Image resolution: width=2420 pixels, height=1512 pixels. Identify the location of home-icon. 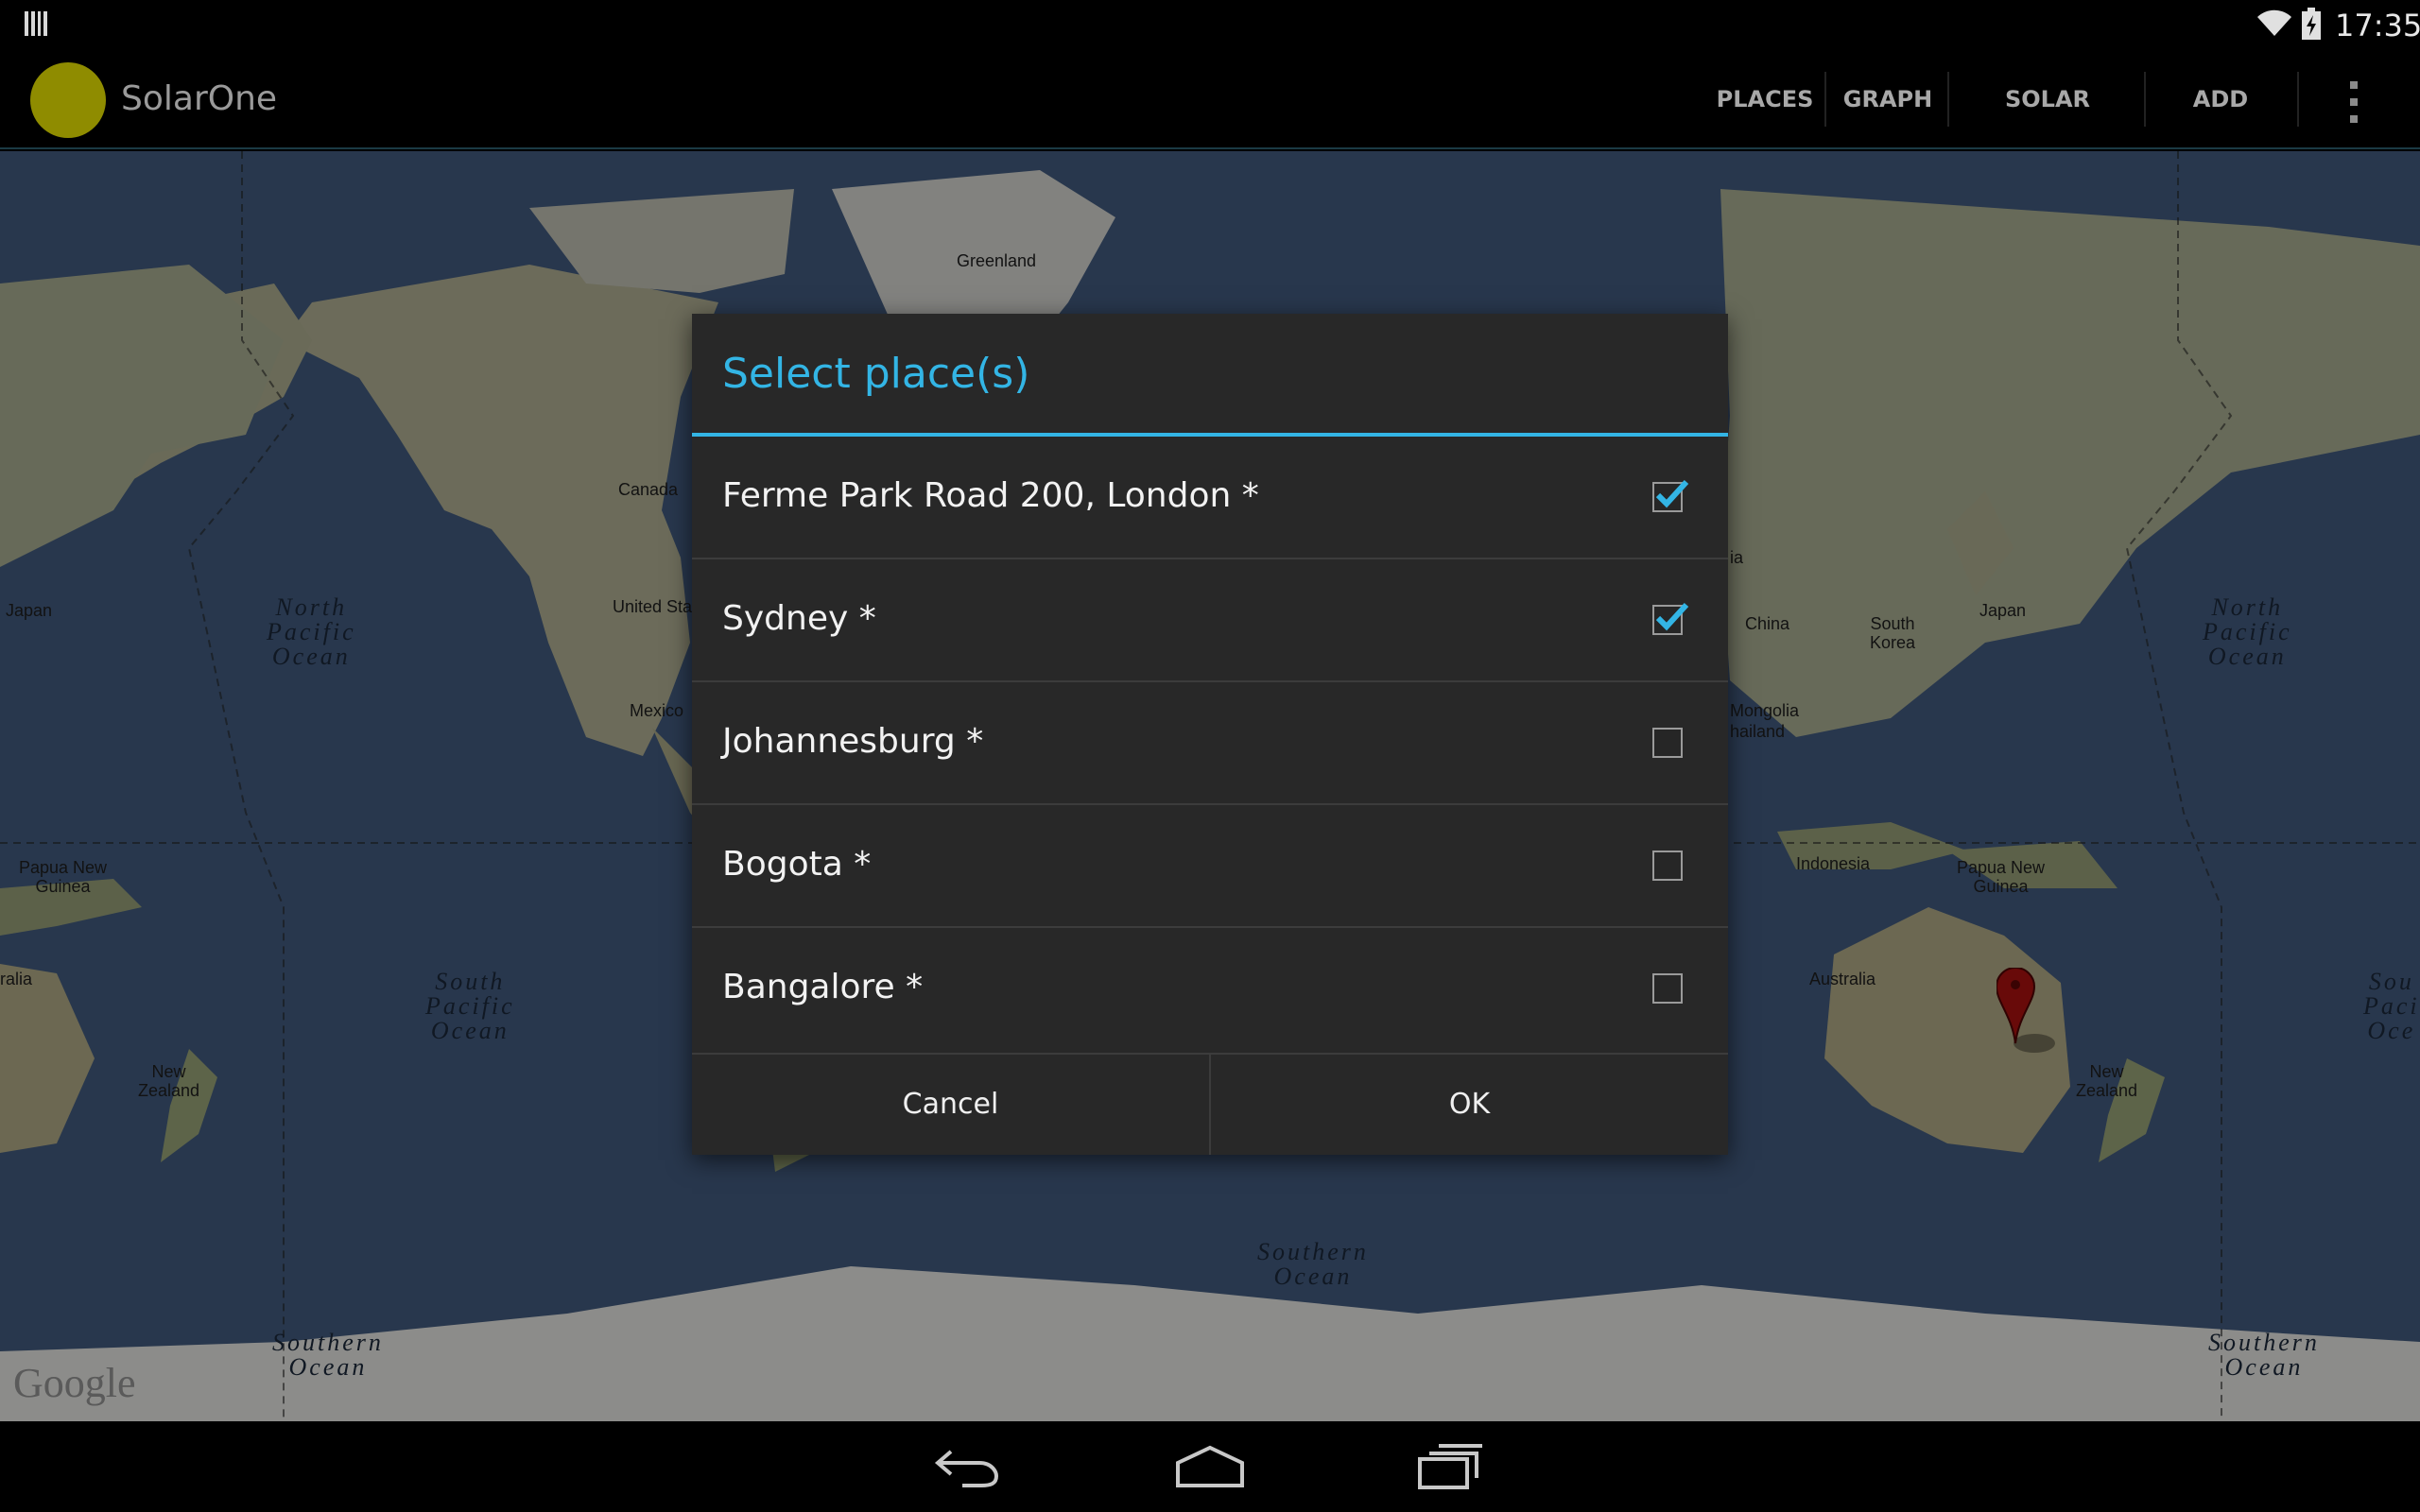
(1210, 1466).